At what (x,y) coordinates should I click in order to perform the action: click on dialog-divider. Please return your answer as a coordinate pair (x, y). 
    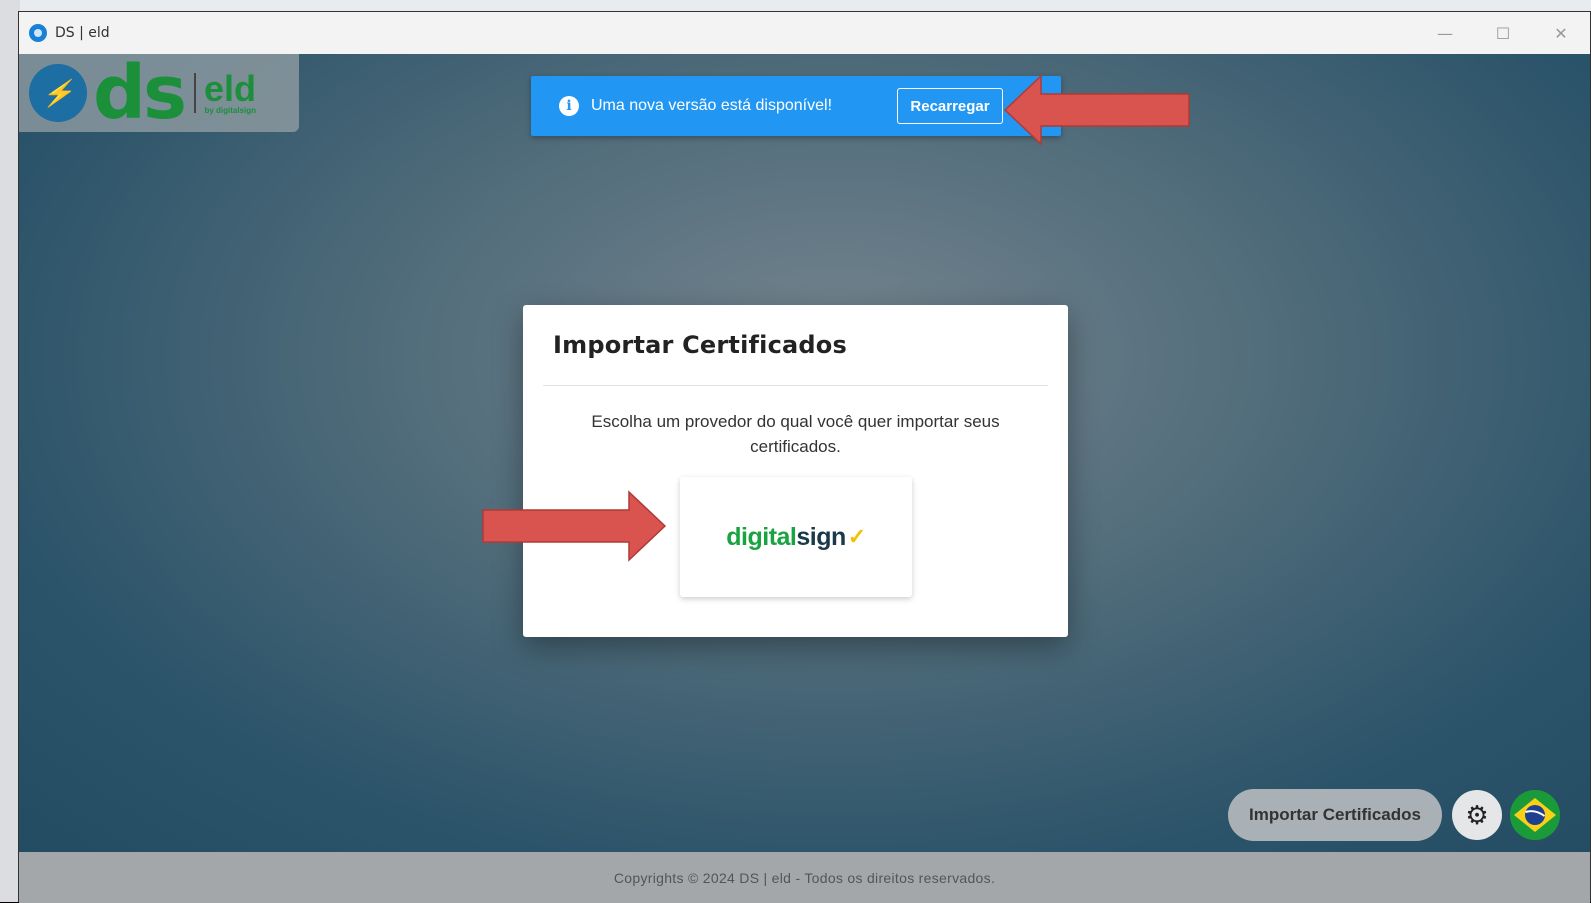
    Looking at the image, I should click on (795, 385).